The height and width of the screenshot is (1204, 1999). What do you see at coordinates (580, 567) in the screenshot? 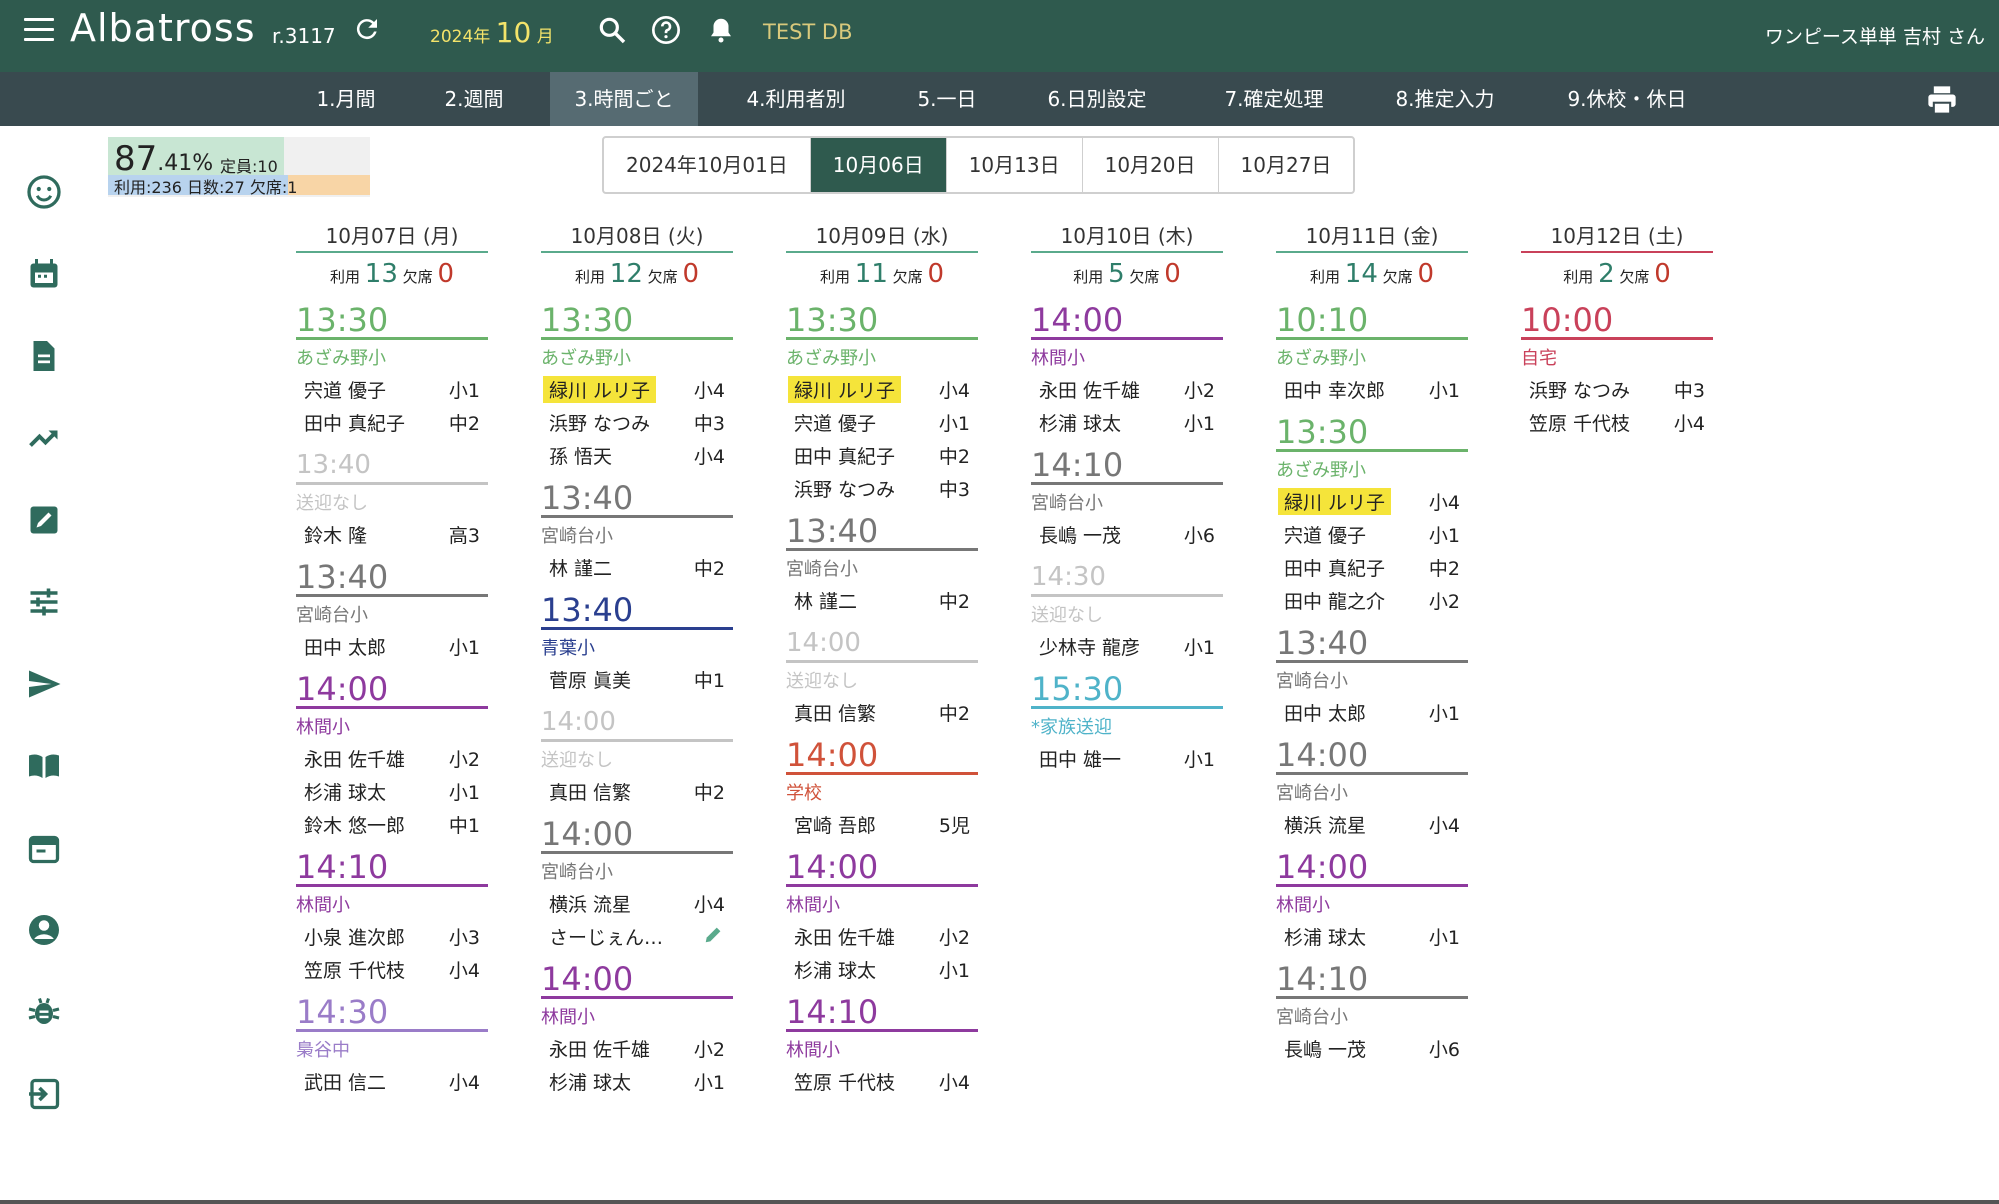
I see `person-name: 林 謹二` at bounding box center [580, 567].